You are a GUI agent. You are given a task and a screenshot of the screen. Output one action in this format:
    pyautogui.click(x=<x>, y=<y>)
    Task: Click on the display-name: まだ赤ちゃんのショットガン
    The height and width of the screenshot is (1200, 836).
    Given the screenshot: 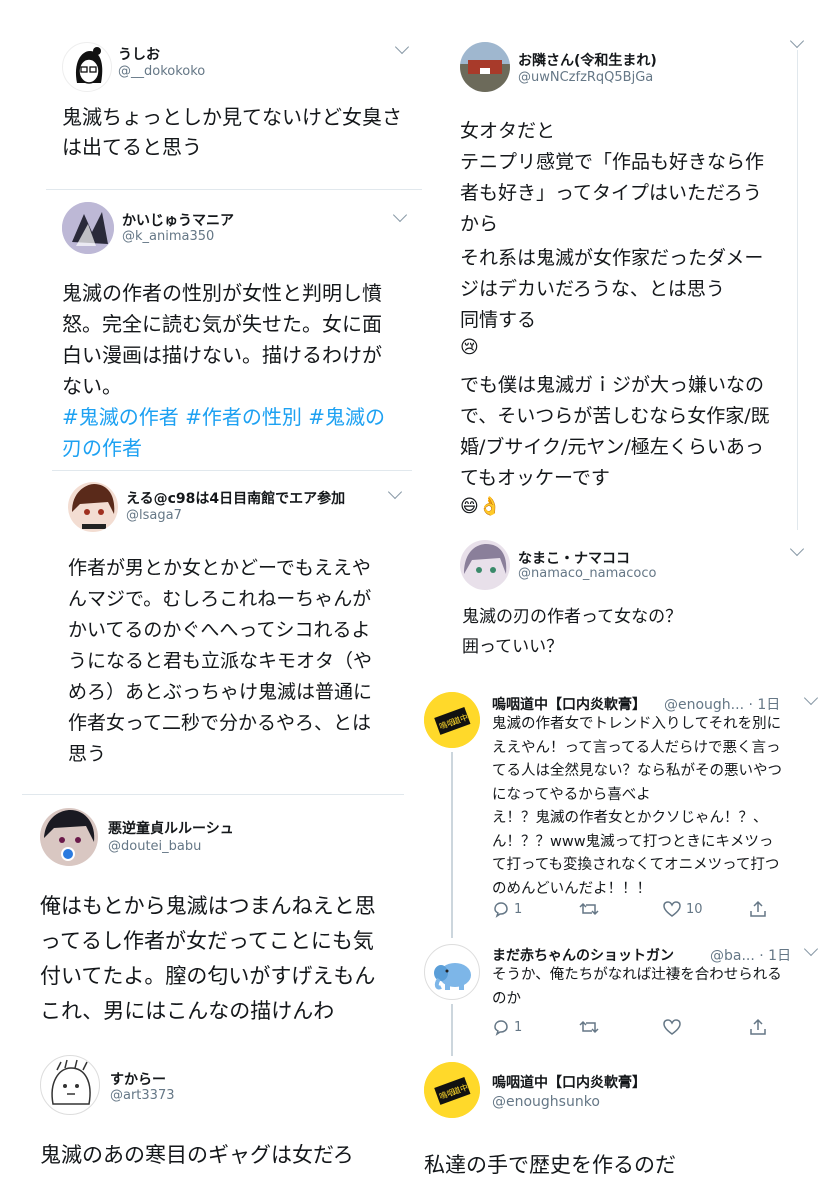 What is the action you would take?
    pyautogui.click(x=583, y=955)
    